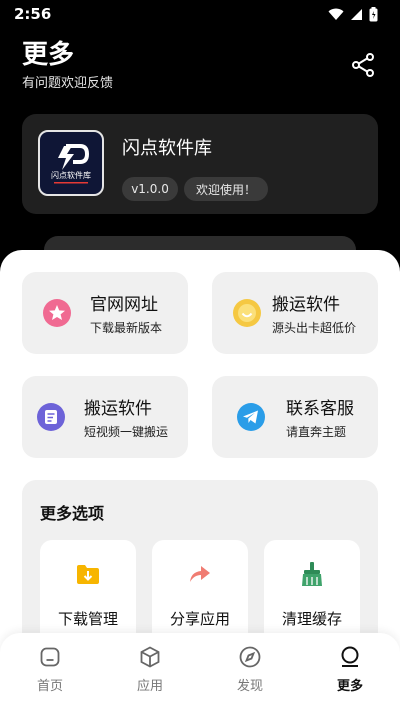  I want to click on tile-title: 官网网址, so click(124, 305).